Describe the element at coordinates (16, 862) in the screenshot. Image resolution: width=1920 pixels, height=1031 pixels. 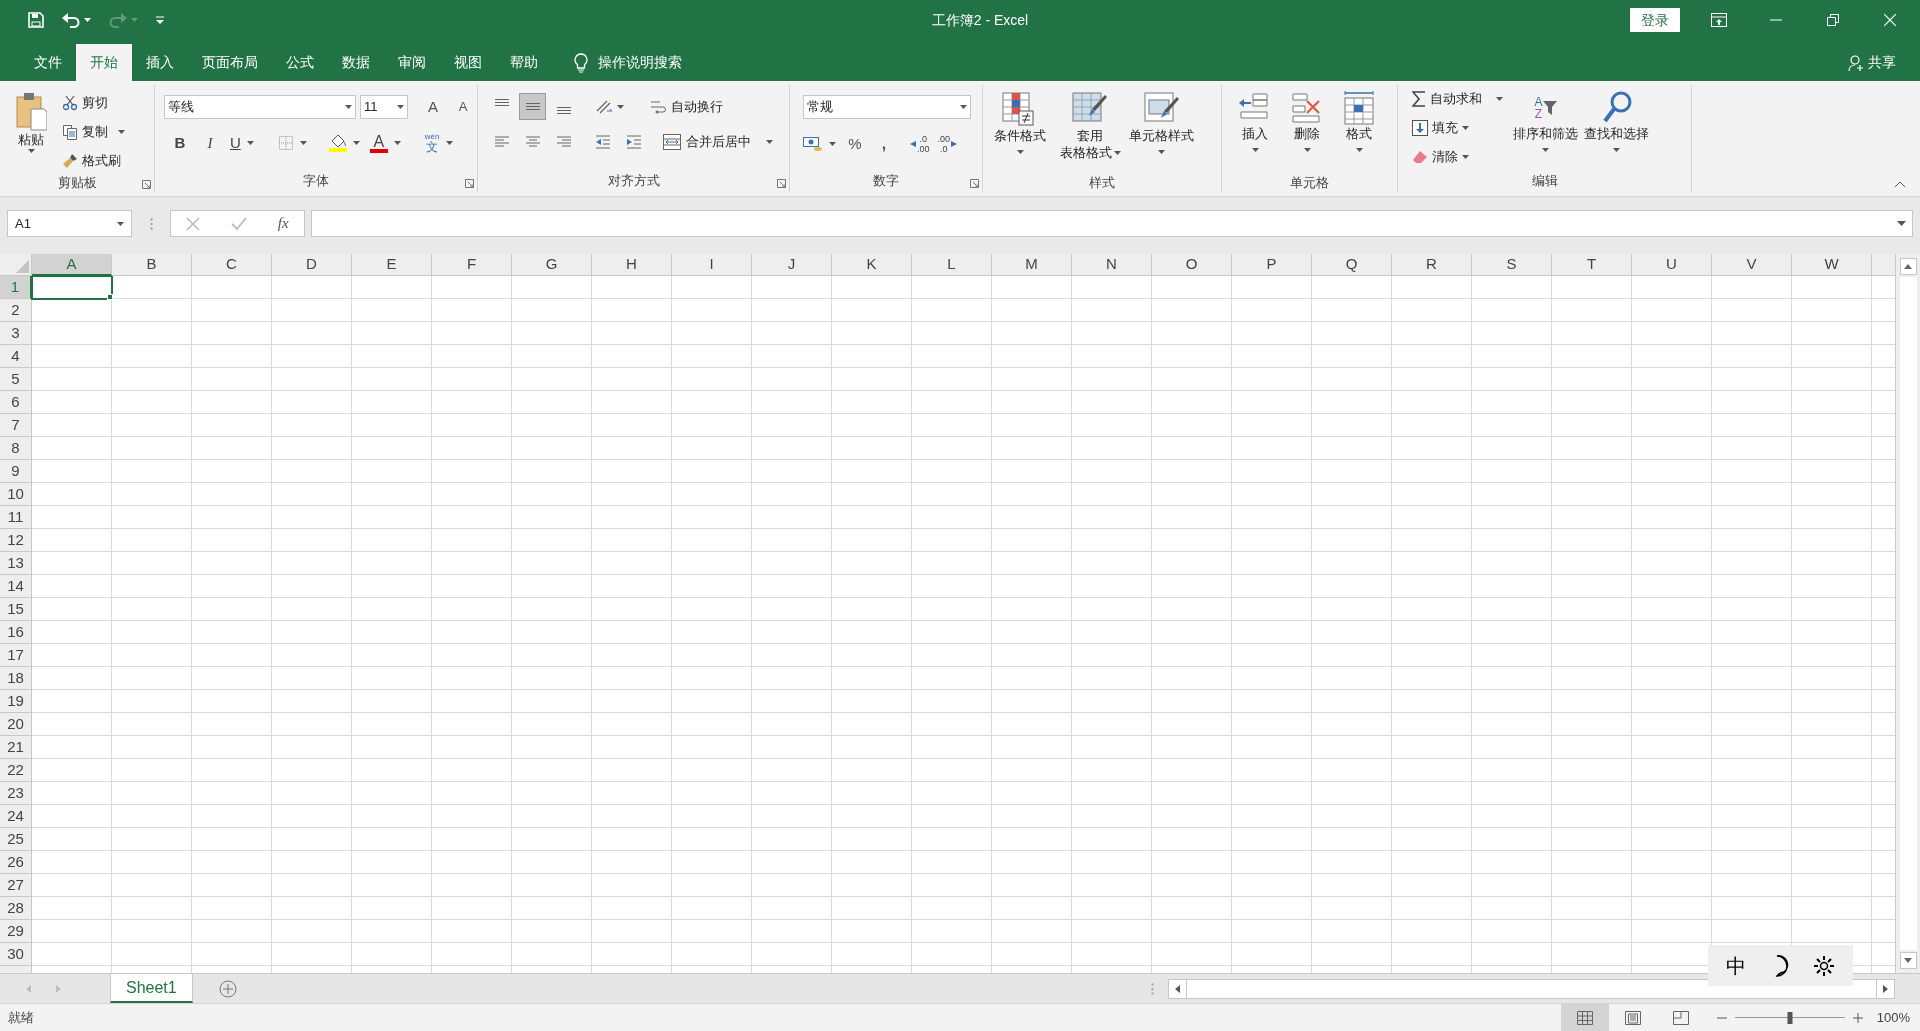
I see `row-header: 26` at that location.